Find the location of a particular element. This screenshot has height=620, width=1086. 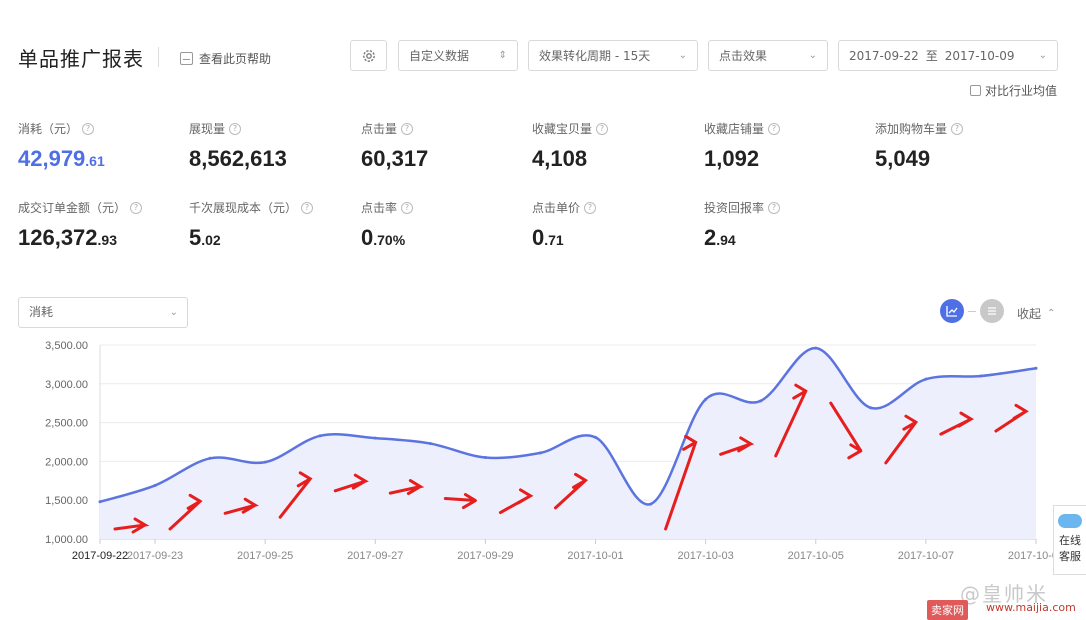

metric-value: 8,562,613 is located at coordinates (238, 159).